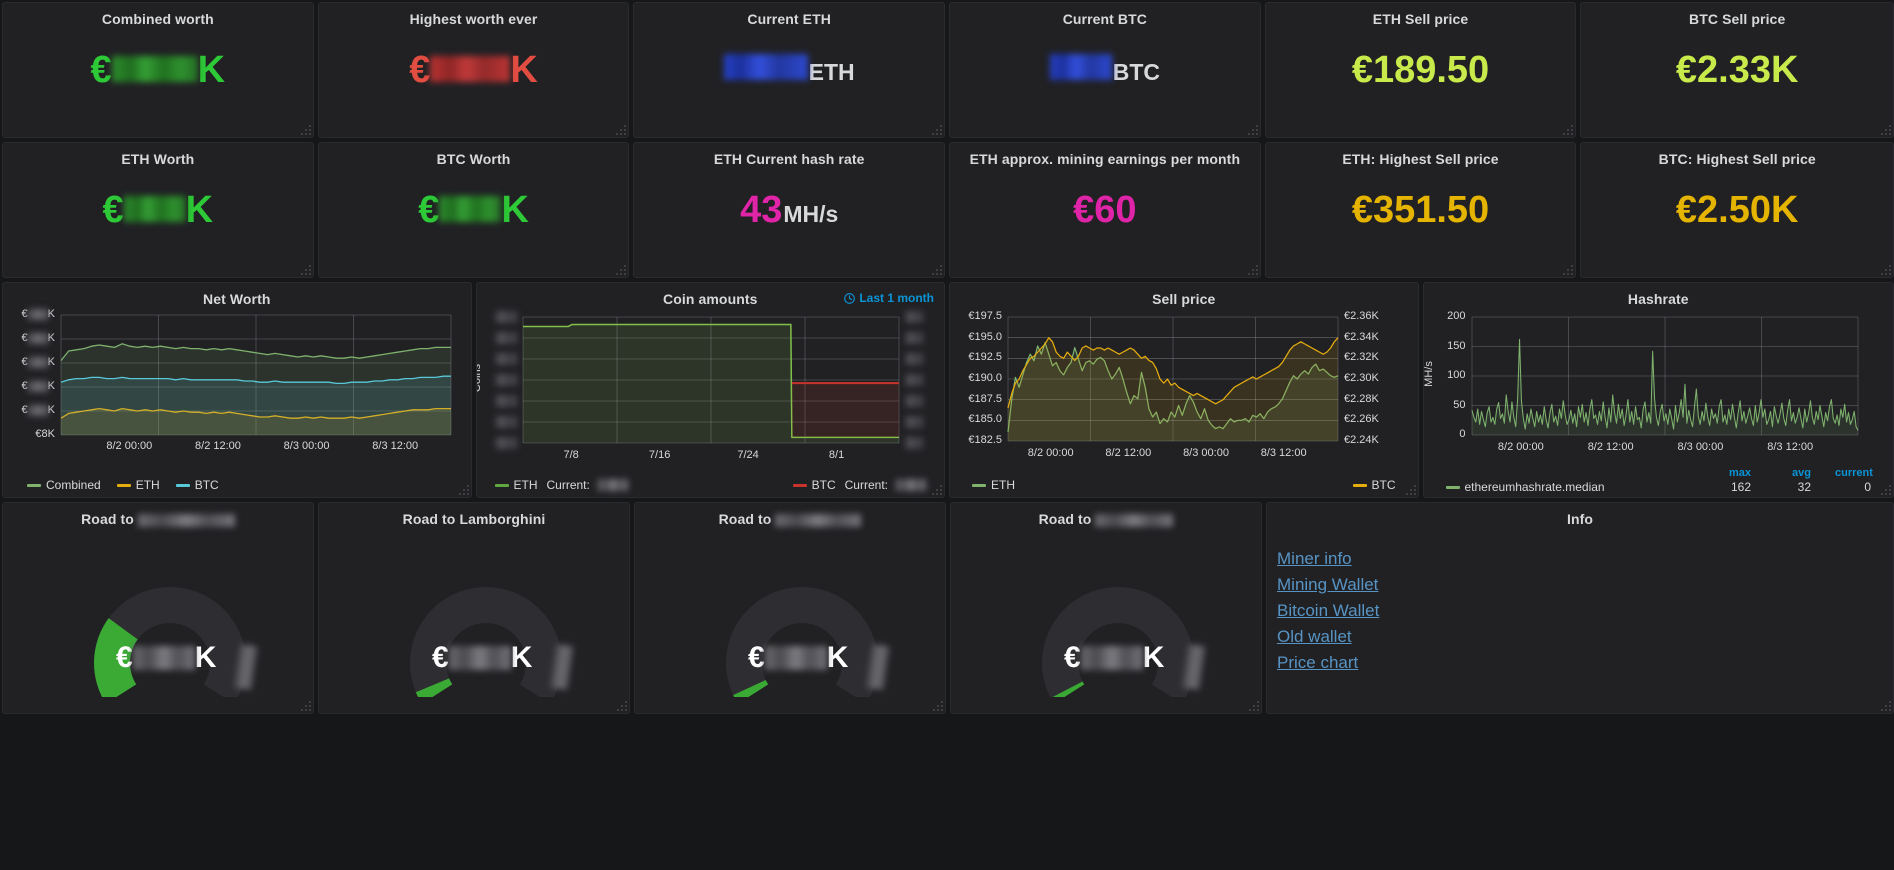 The image size is (1894, 870). What do you see at coordinates (561, 485) in the screenshot?
I see `legend-item: ETH Current:` at bounding box center [561, 485].